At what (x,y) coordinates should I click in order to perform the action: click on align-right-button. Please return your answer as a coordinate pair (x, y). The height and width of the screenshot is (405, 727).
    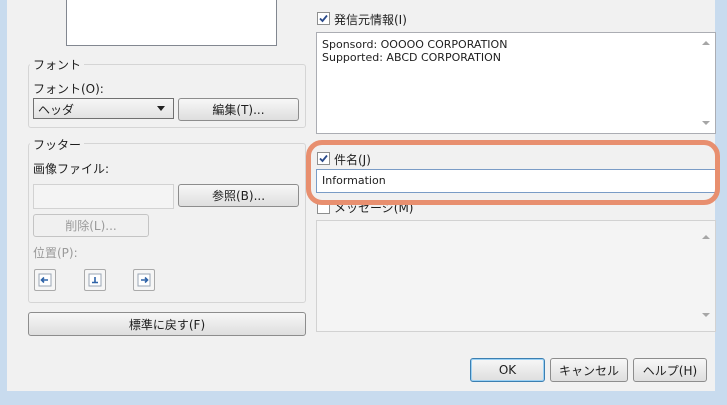
    Looking at the image, I should click on (144, 280).